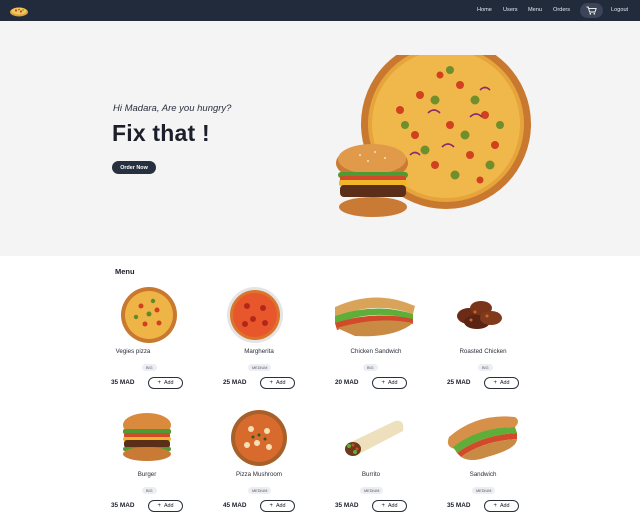  What do you see at coordinates (133, 351) in the screenshot?
I see `menu-item-name: Vegies pizza` at bounding box center [133, 351].